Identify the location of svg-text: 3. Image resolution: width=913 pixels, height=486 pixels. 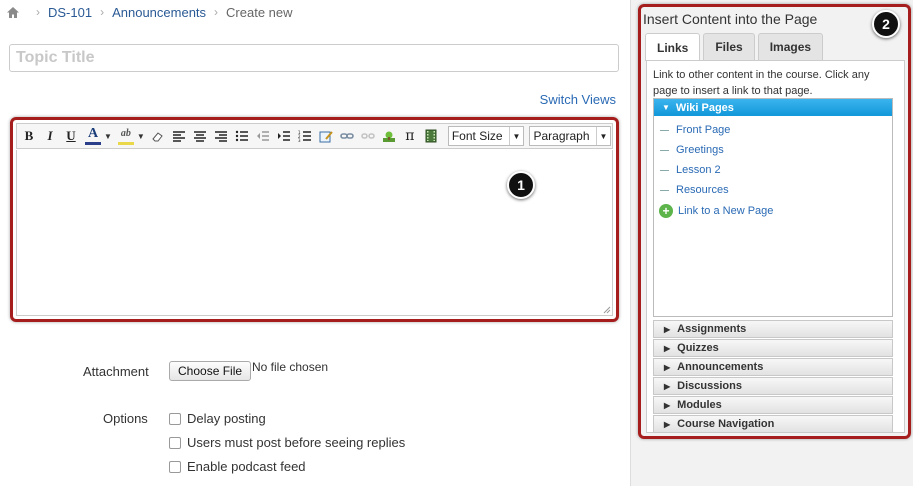
(299, 140).